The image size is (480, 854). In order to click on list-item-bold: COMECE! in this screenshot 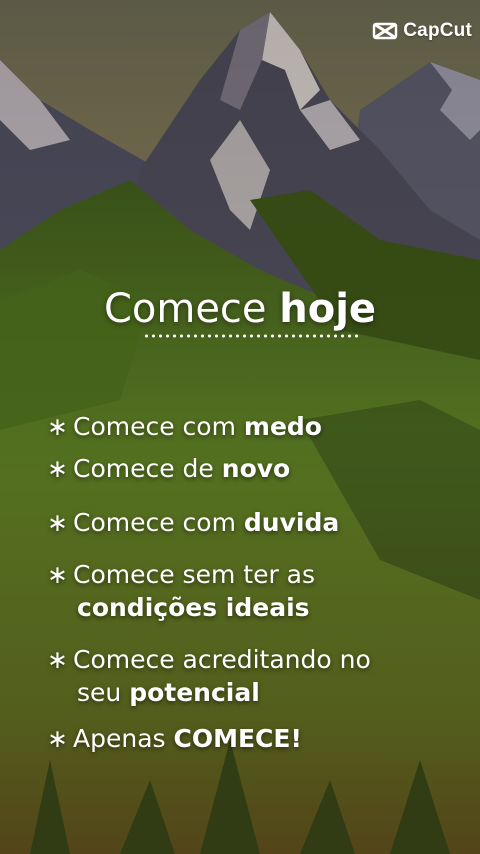, I will do `click(237, 738)`.